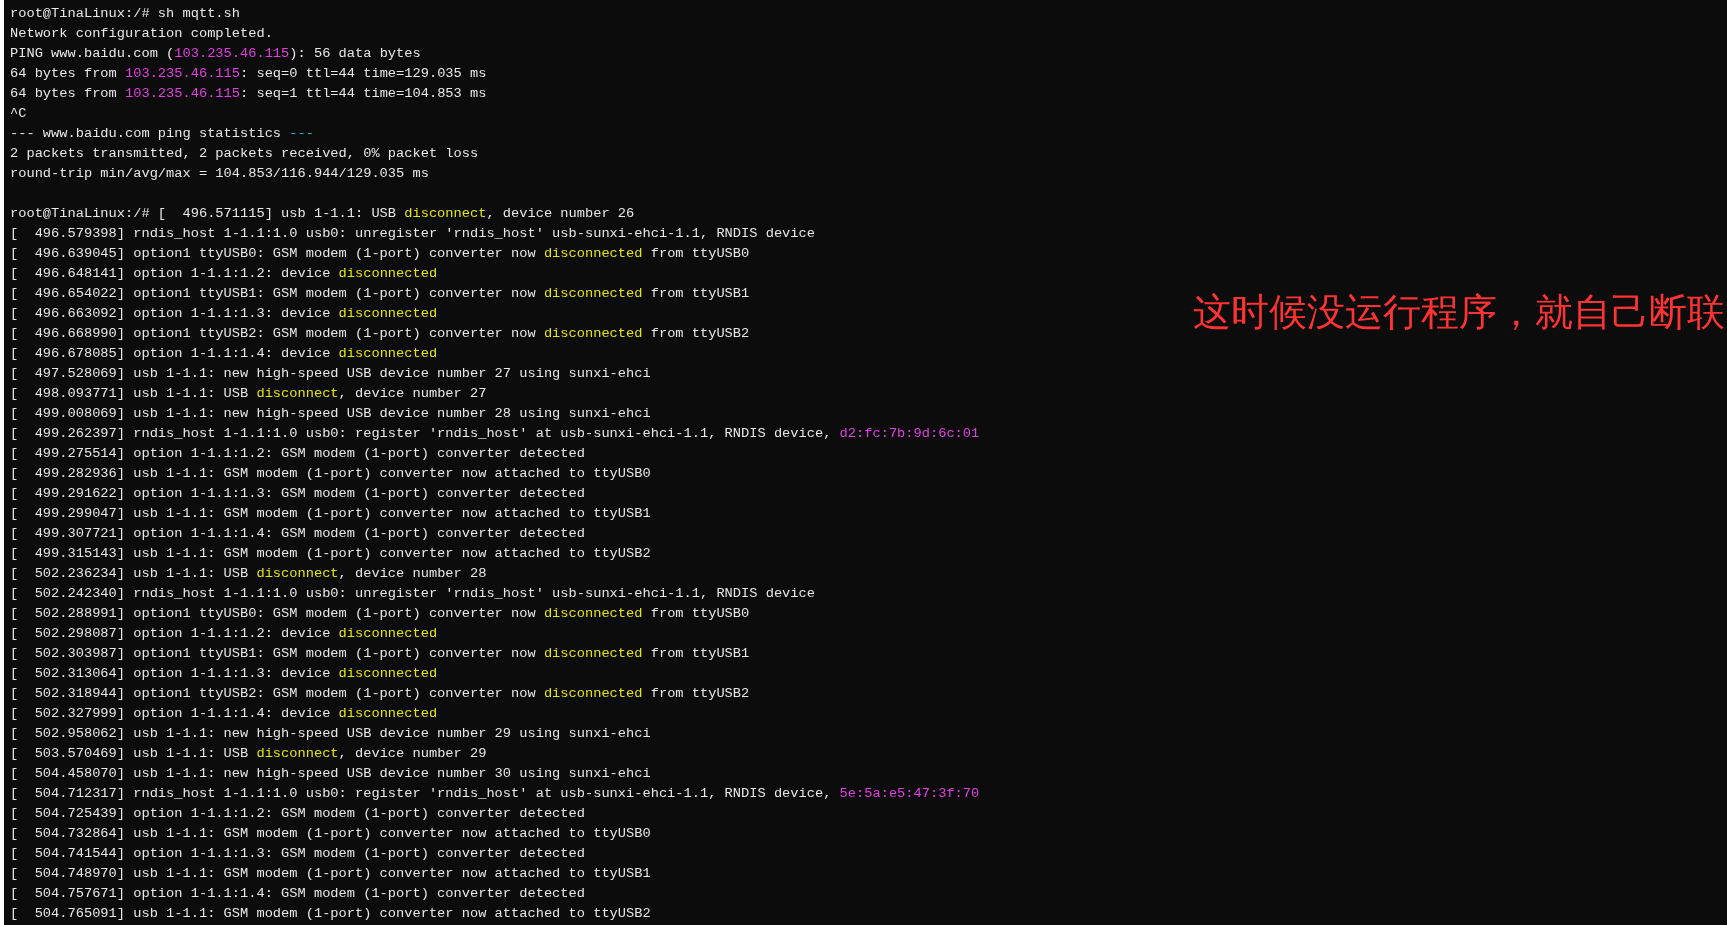 This screenshot has width=1727, height=925. Describe the element at coordinates (18, 113) in the screenshot. I see `terminal-line: ^C` at that location.